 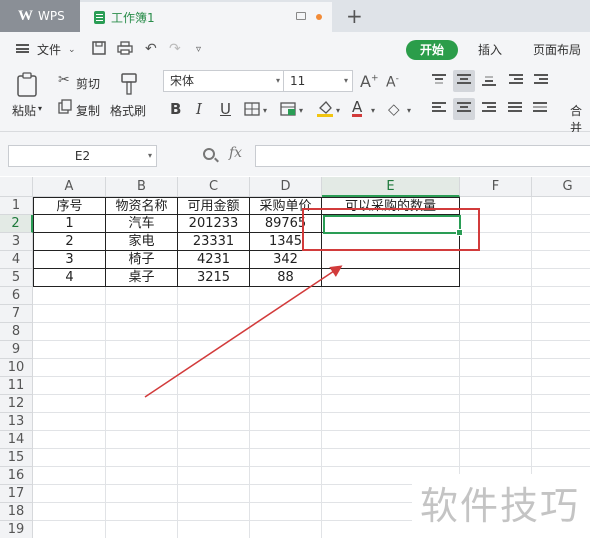 I want to click on align-top-icon, so click(x=439, y=80).